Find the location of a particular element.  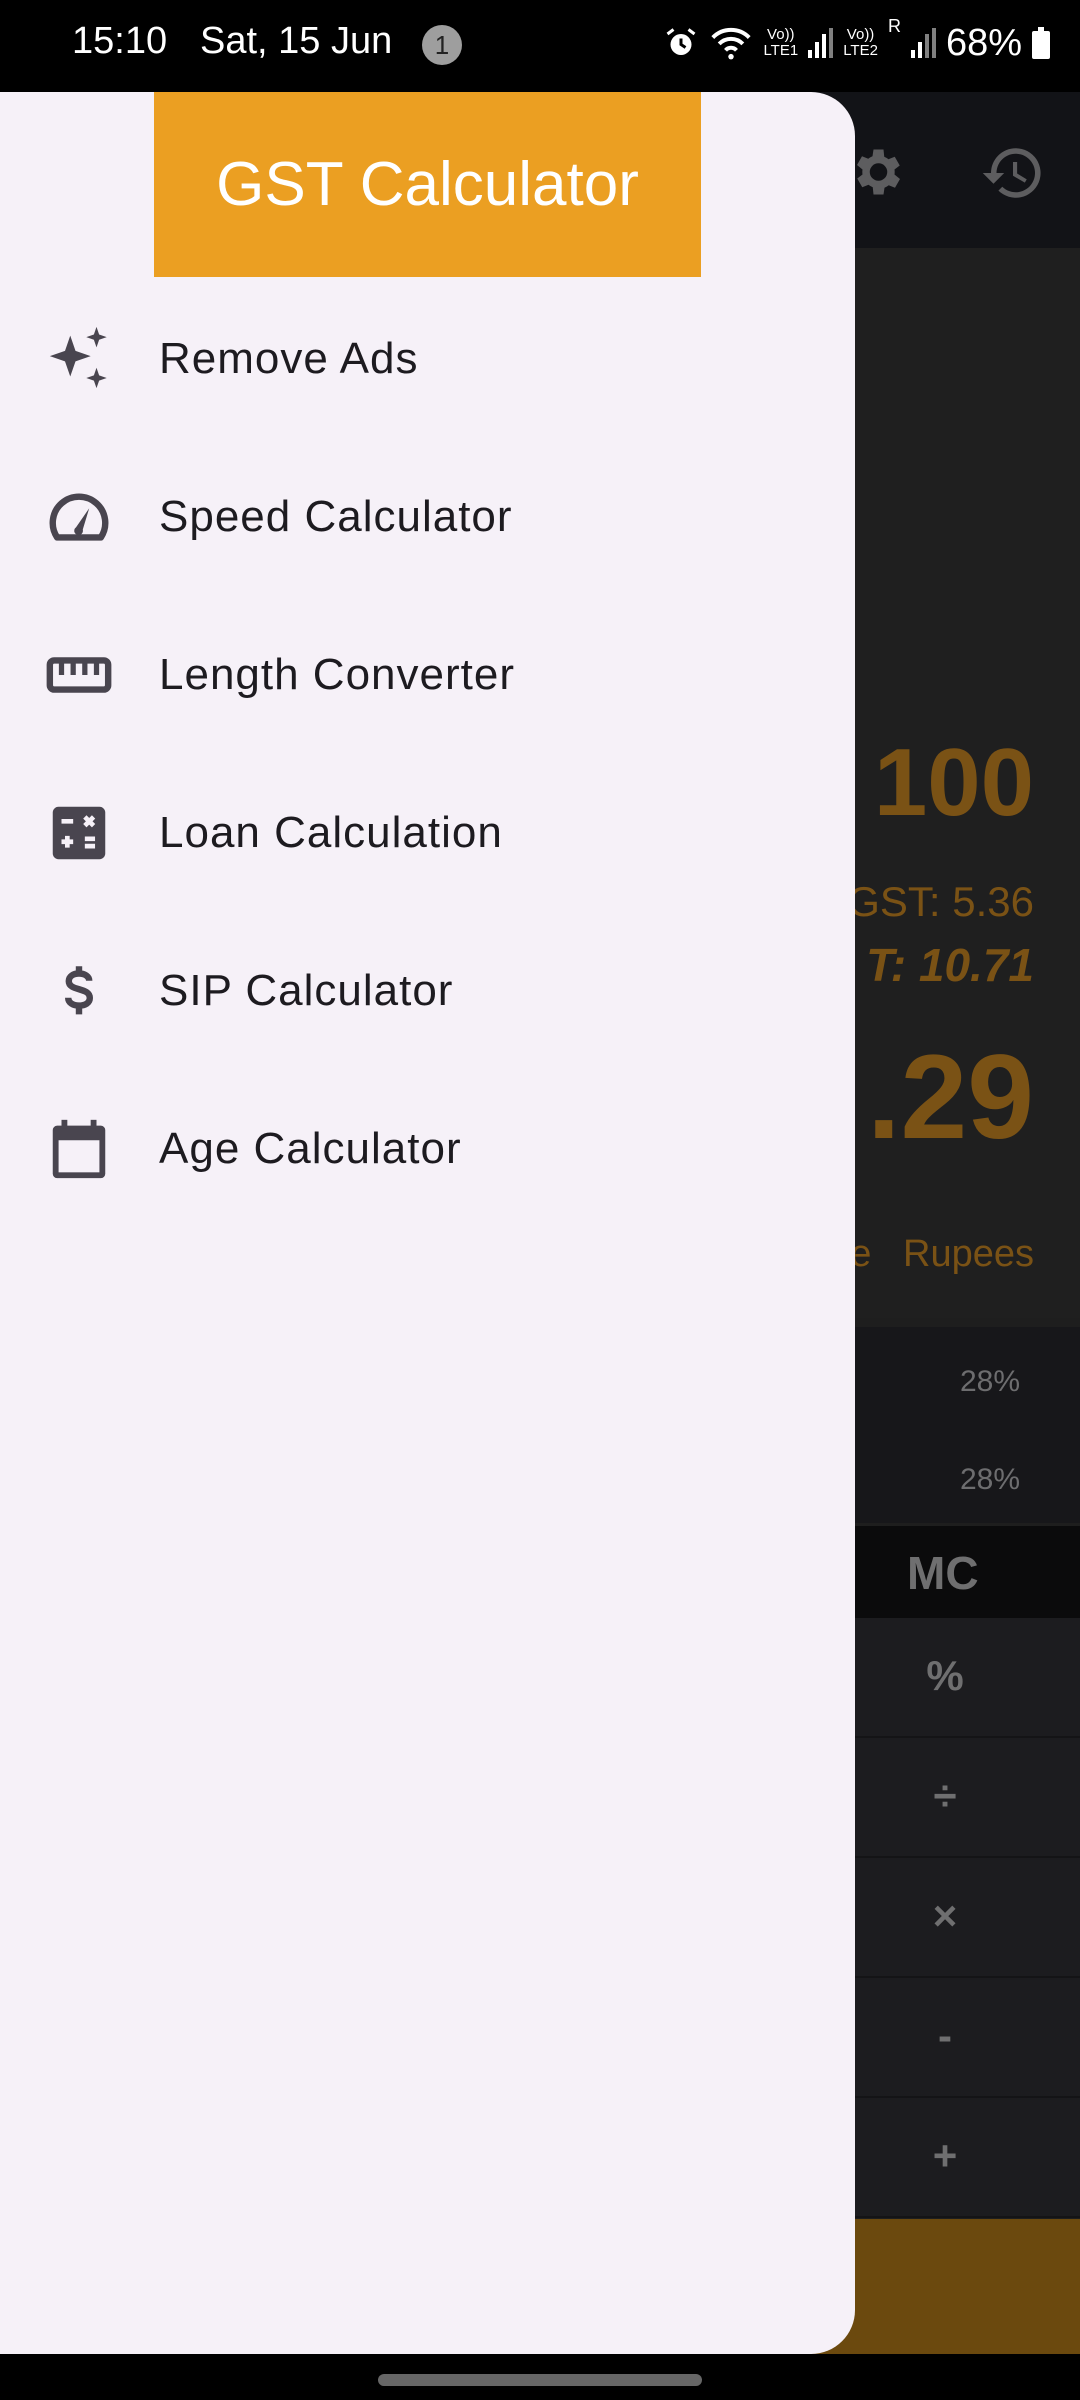

drawer-item-label: SIP Calculator is located at coordinates (306, 990).